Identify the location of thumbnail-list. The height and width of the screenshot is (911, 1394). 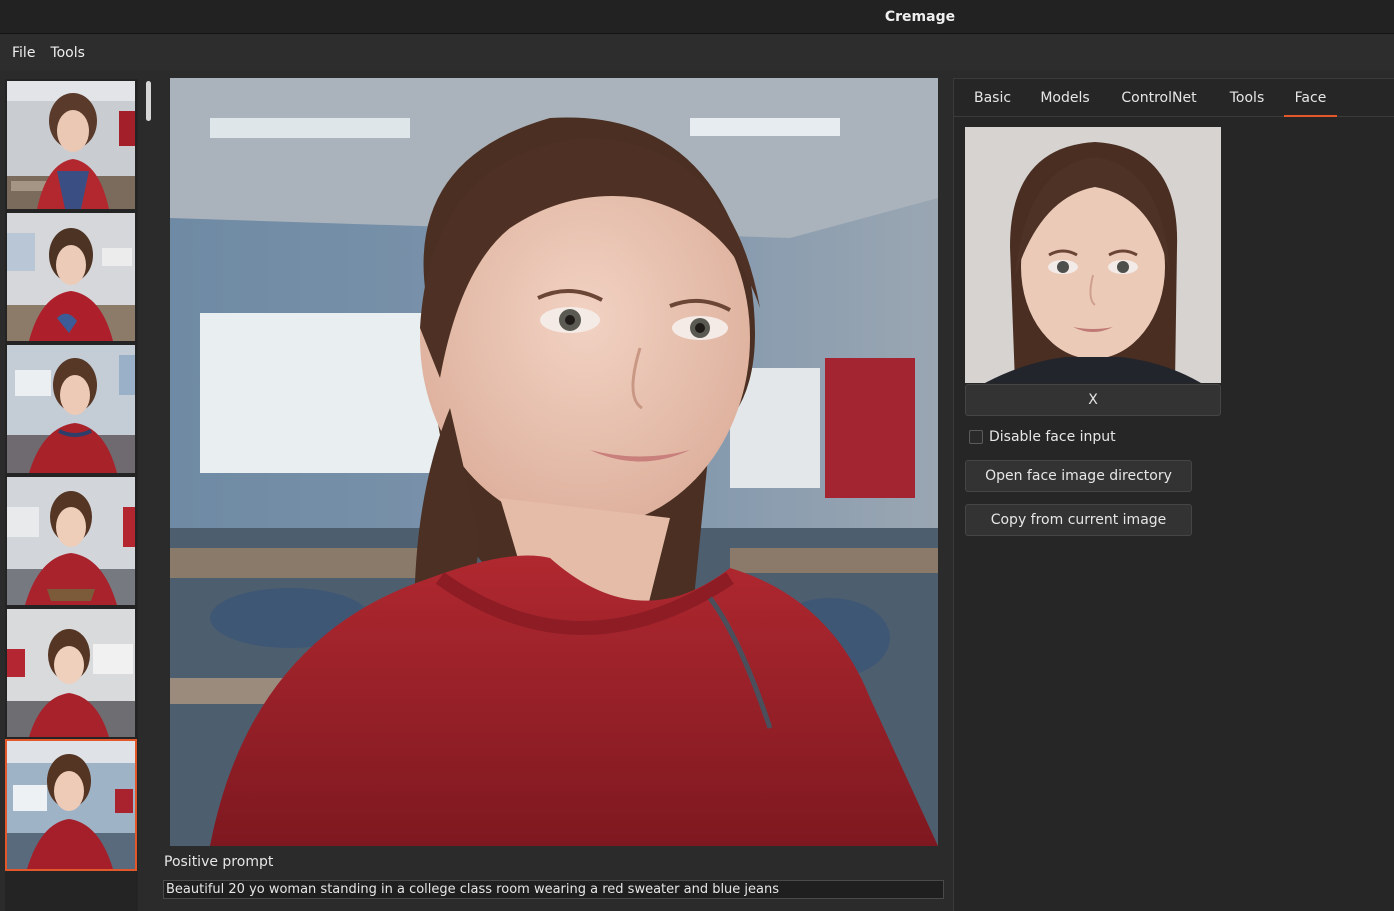
(71, 495).